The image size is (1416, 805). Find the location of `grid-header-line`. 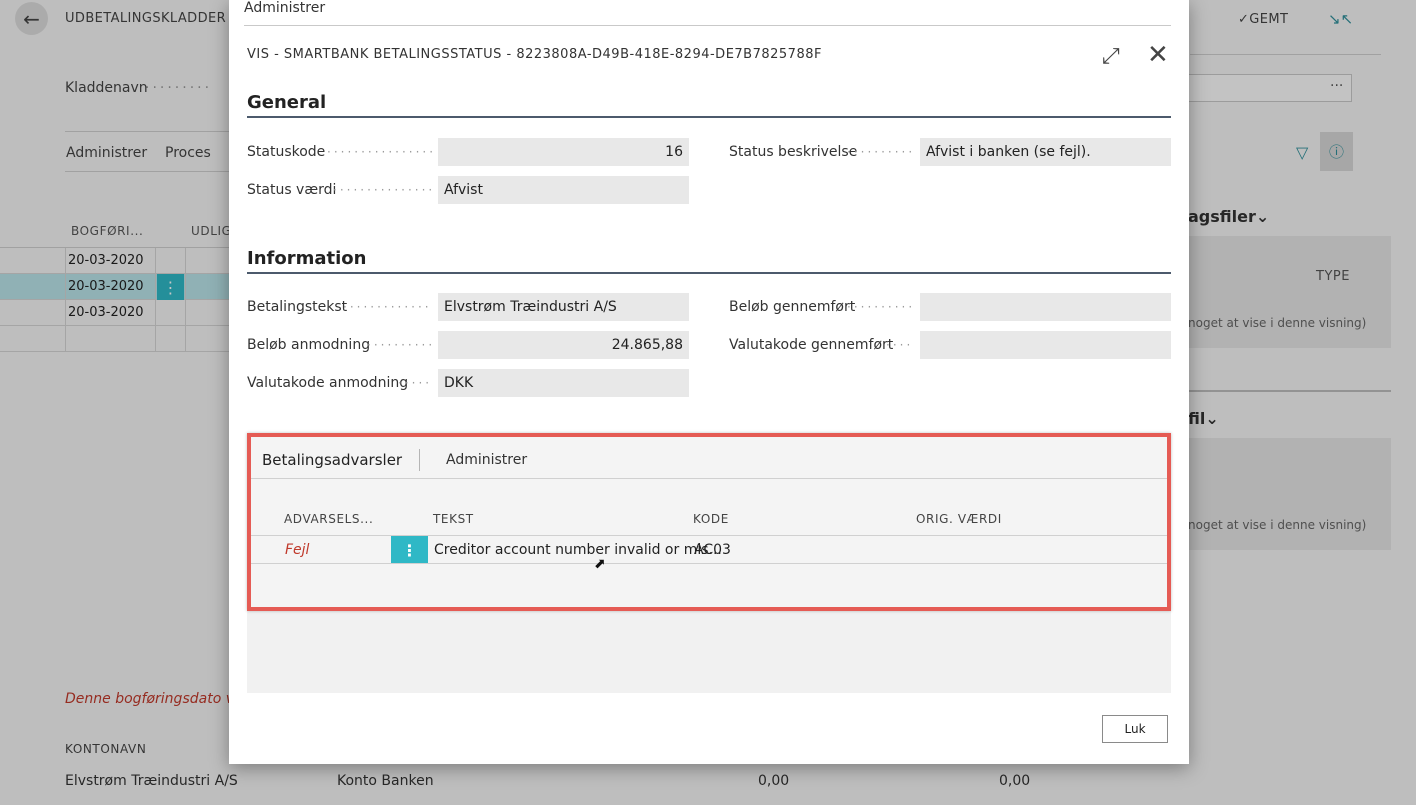

grid-header-line is located at coordinates (709, 535).